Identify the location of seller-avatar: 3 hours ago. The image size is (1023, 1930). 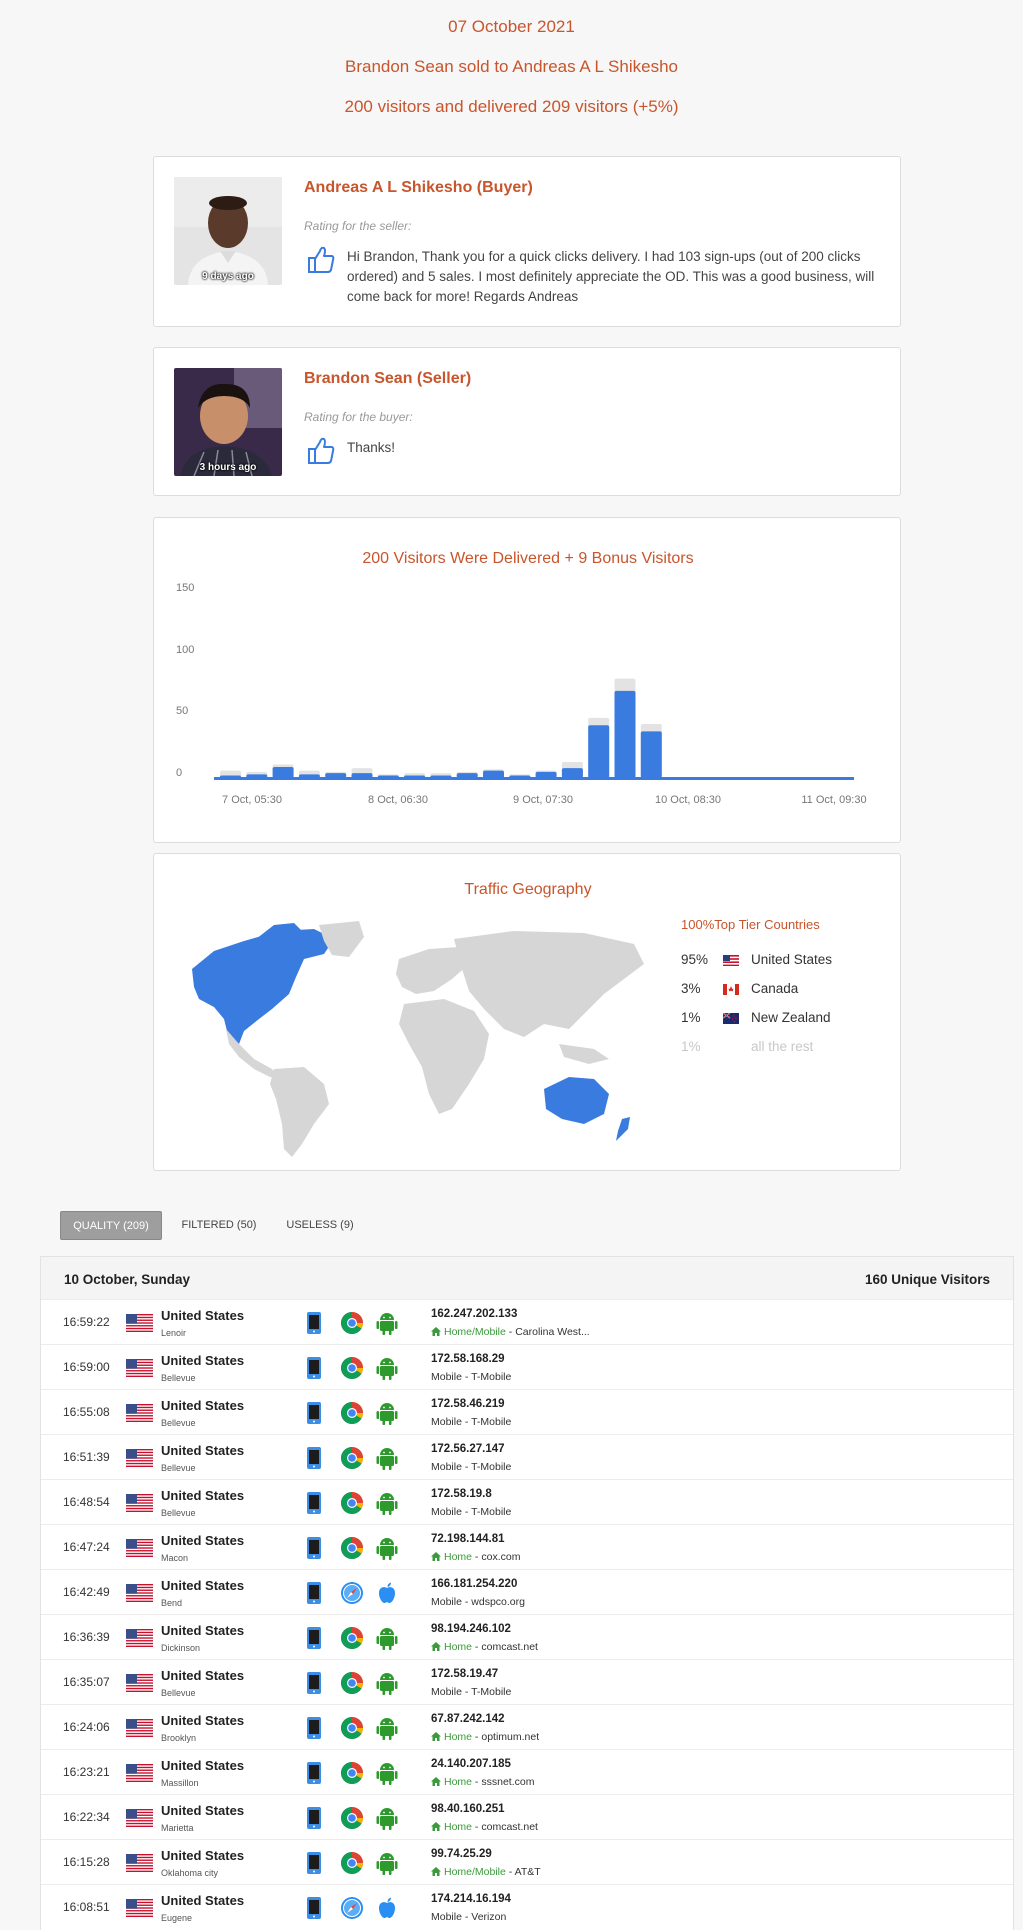
(228, 422).